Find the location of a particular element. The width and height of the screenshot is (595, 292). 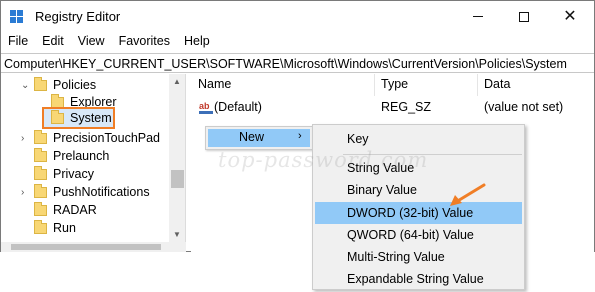

tree-item-label: System is located at coordinates (91, 118).